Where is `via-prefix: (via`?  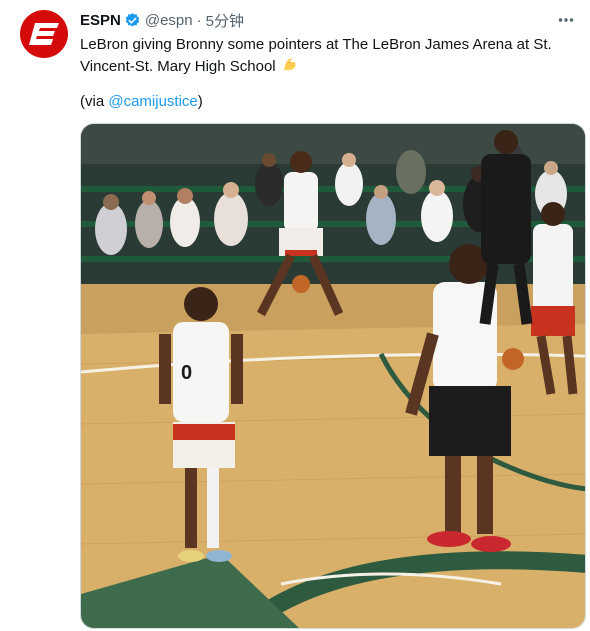 via-prefix: (via is located at coordinates (94, 101).